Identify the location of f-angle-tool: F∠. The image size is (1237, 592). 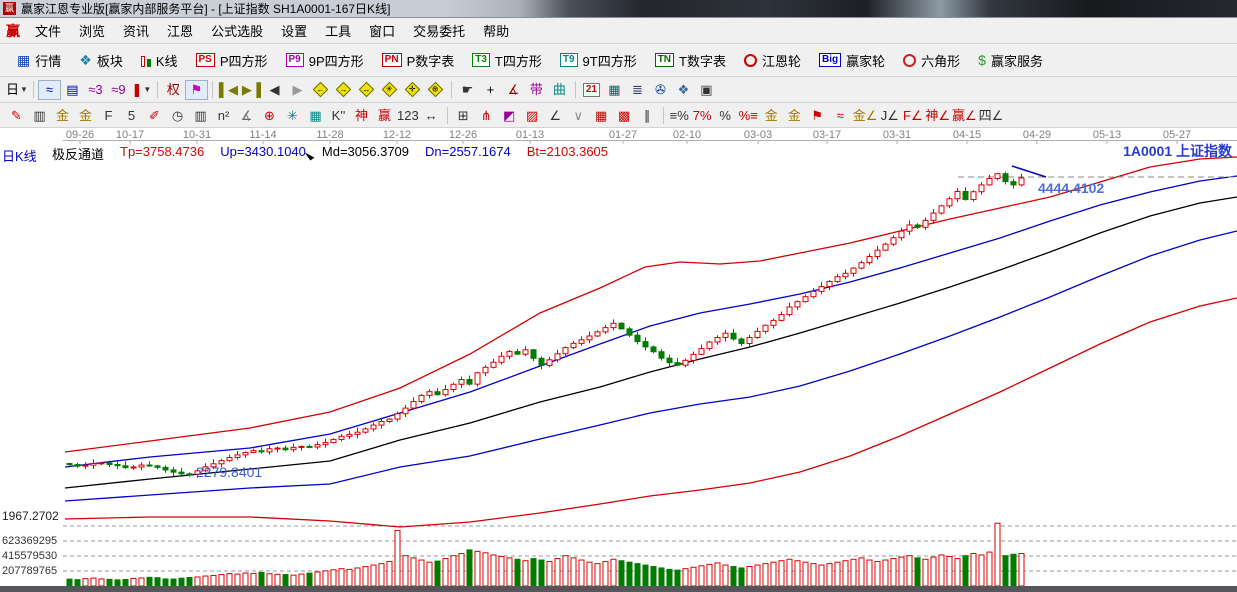
(912, 115).